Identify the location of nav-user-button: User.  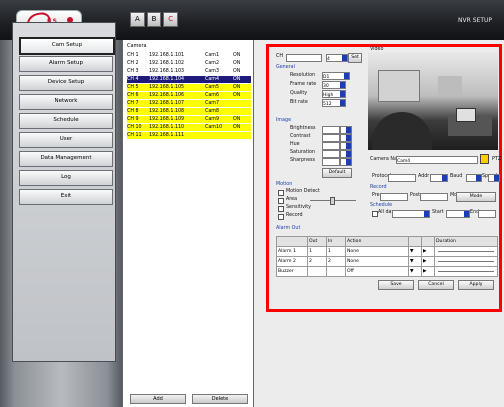
(66, 140).